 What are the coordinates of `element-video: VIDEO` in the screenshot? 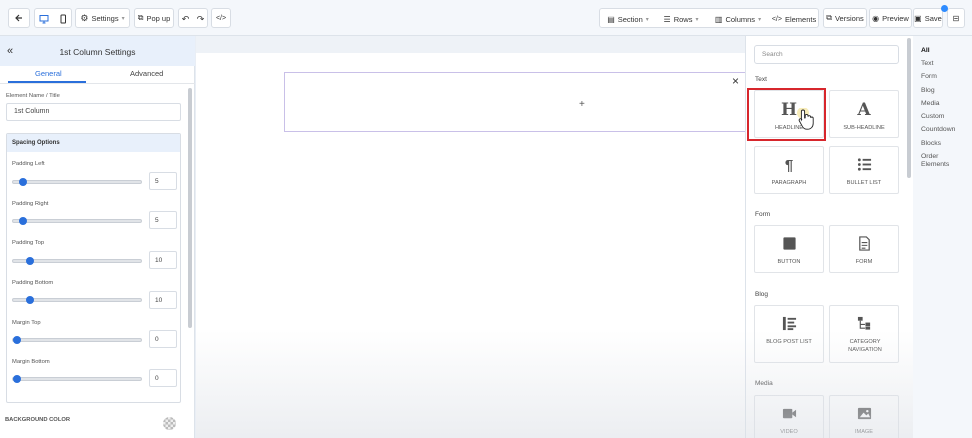 It's located at (789, 416).